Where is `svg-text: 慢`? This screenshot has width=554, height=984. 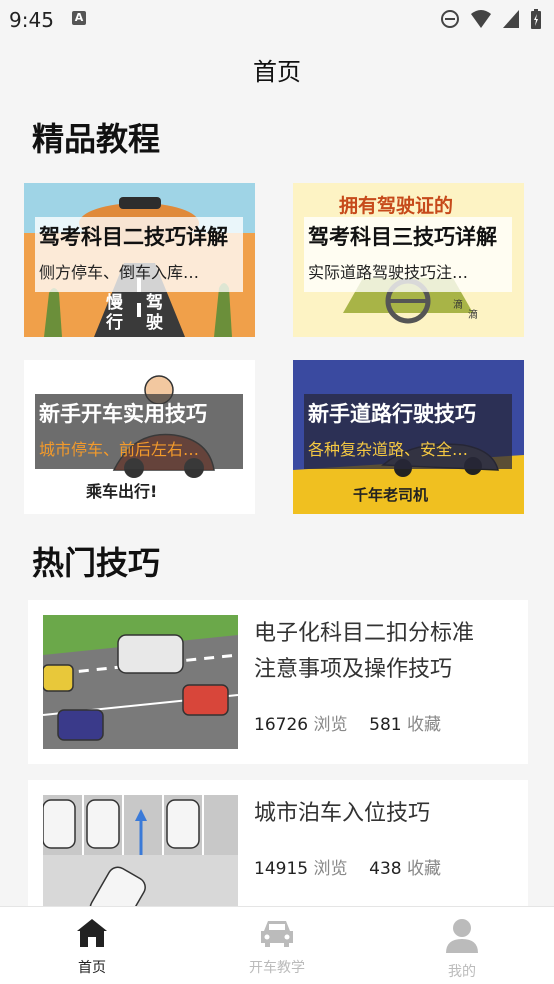
svg-text: 慢 is located at coordinates (115, 302).